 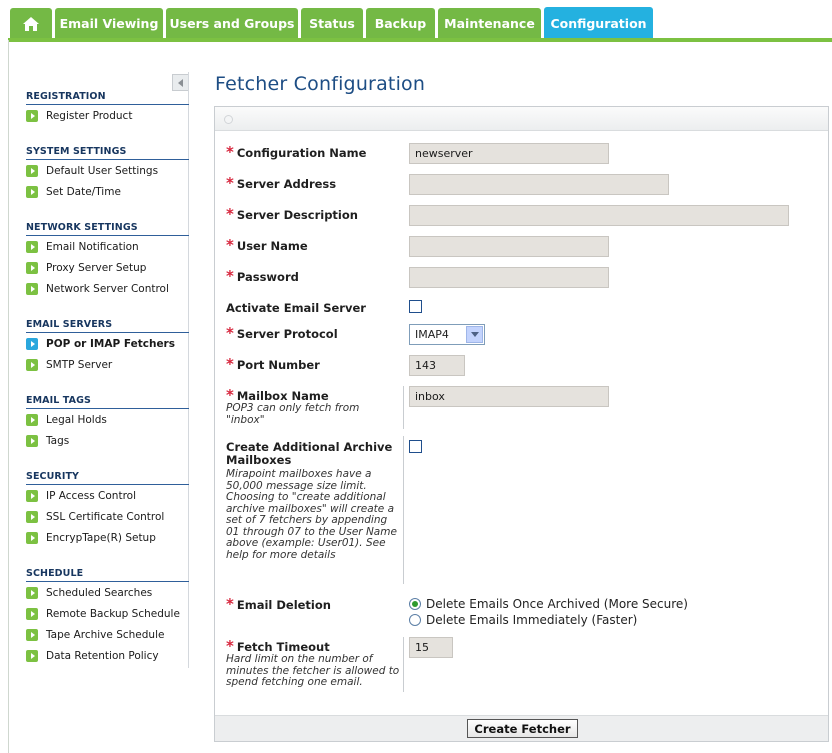 I want to click on sidebar-item-encryptape-setup: EncrypTape(R) Setup, so click(x=91, y=538).